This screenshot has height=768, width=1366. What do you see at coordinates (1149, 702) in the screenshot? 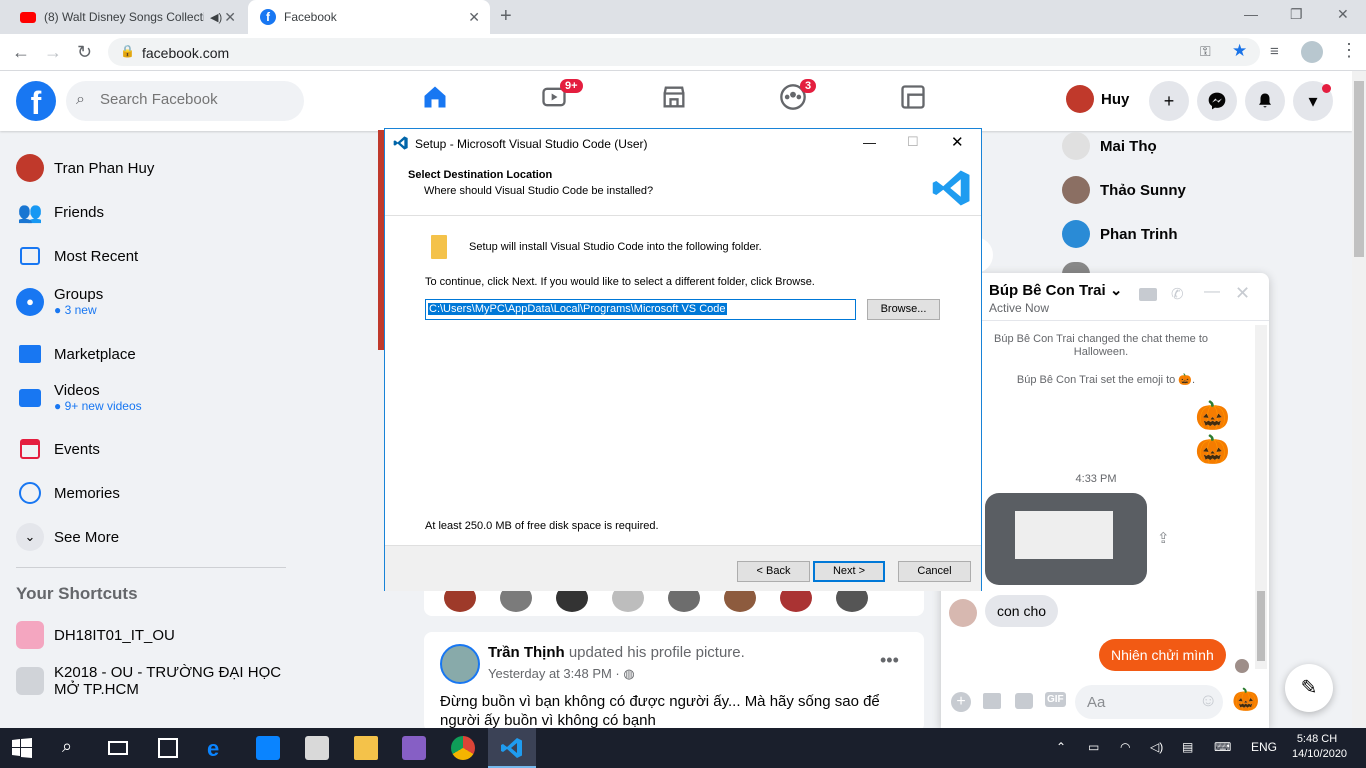
I see `message-input: Aa ☺` at bounding box center [1149, 702].